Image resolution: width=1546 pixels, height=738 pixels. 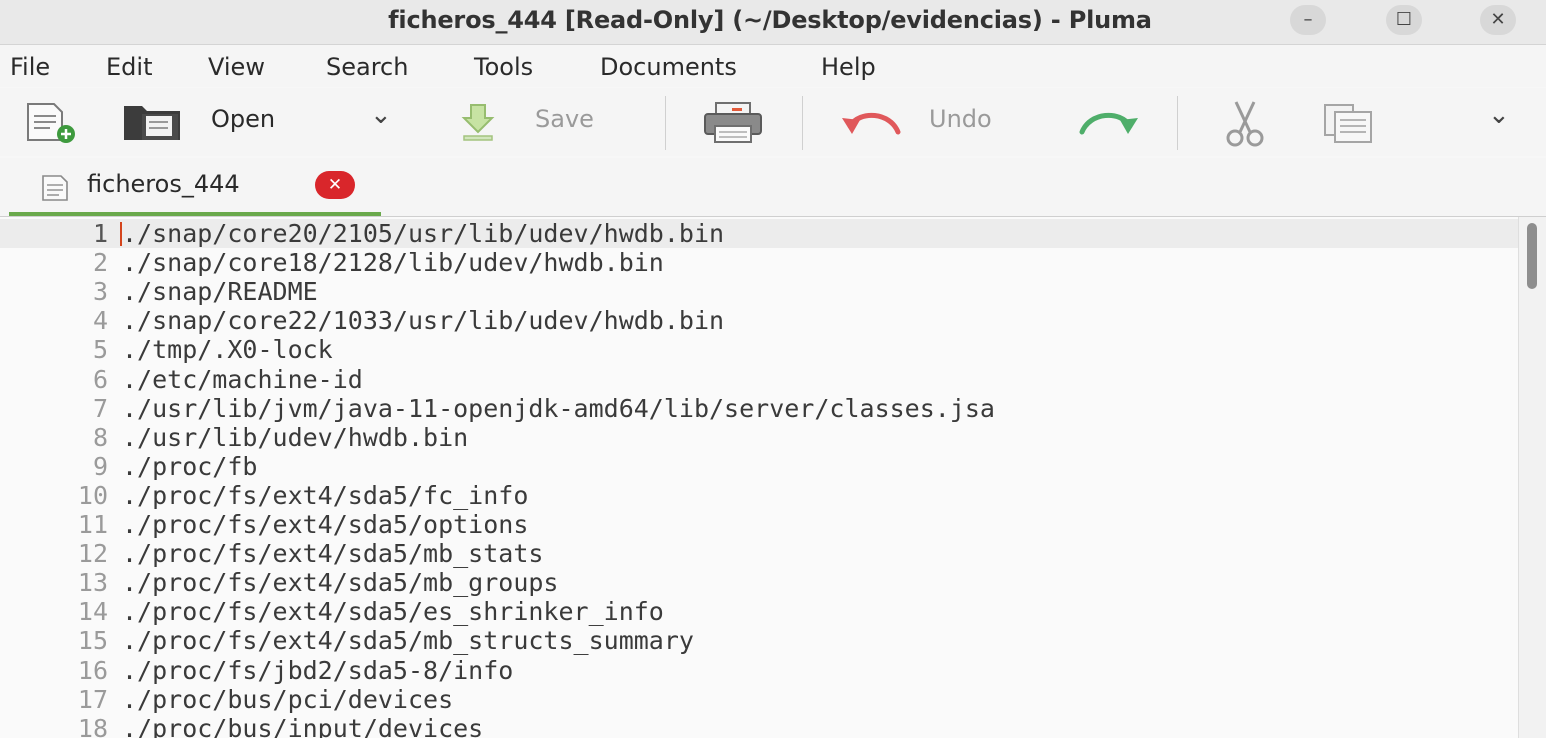 What do you see at coordinates (92, 699) in the screenshot?
I see `line-number: 17` at bounding box center [92, 699].